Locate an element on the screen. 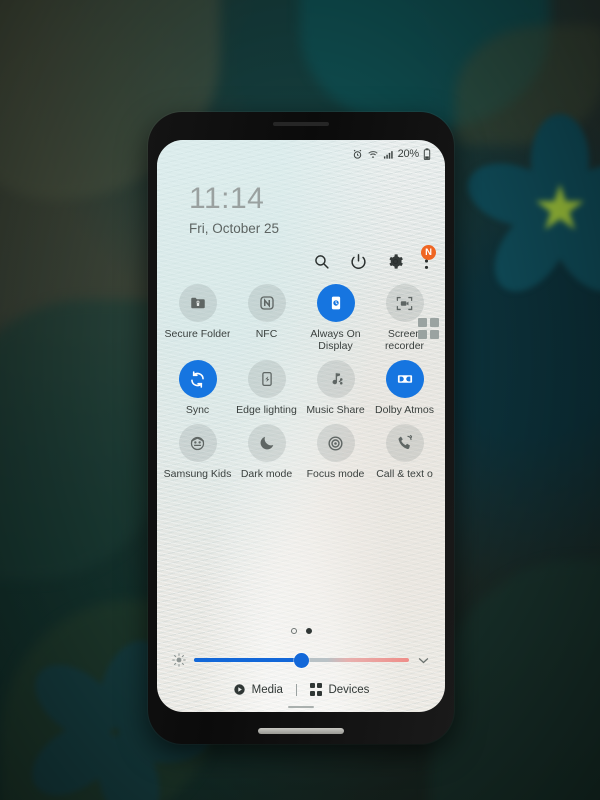  tile-edge-lighting: Edge lighting is located at coordinates (266, 388).